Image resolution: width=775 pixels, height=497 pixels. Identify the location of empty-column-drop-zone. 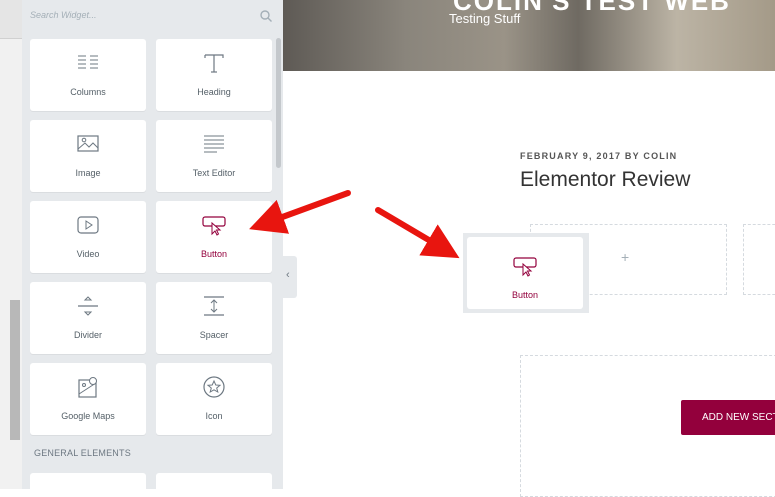
(759, 259).